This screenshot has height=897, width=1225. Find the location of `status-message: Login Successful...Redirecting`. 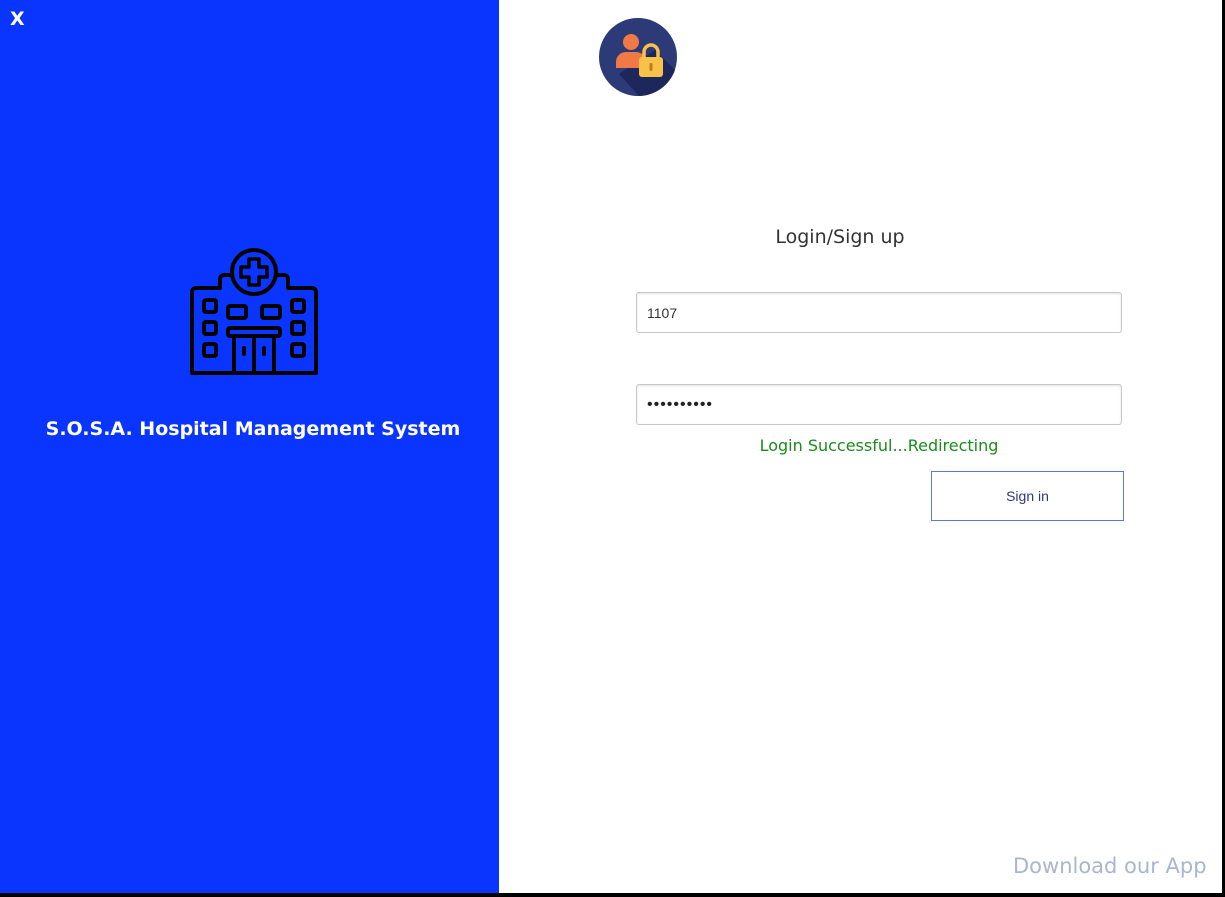

status-message: Login Successful...Redirecting is located at coordinates (879, 445).